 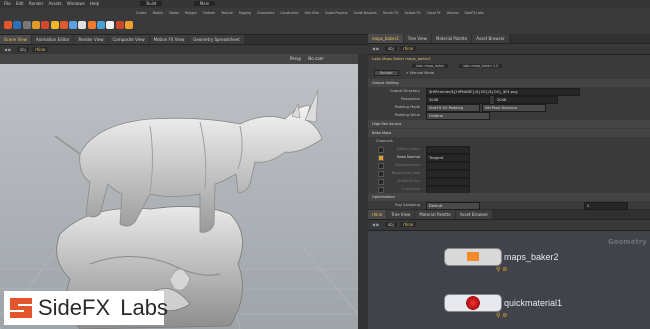 What do you see at coordinates (453, 13) in the screenshot?
I see `shelf-tab: Volume` at bounding box center [453, 13].